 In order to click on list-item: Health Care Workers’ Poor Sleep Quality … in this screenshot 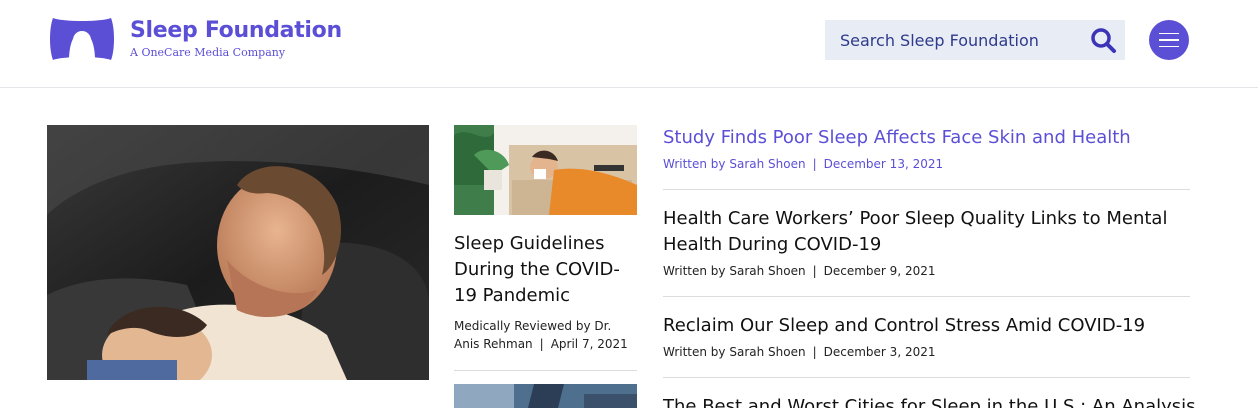, I will do `click(926, 243)`.